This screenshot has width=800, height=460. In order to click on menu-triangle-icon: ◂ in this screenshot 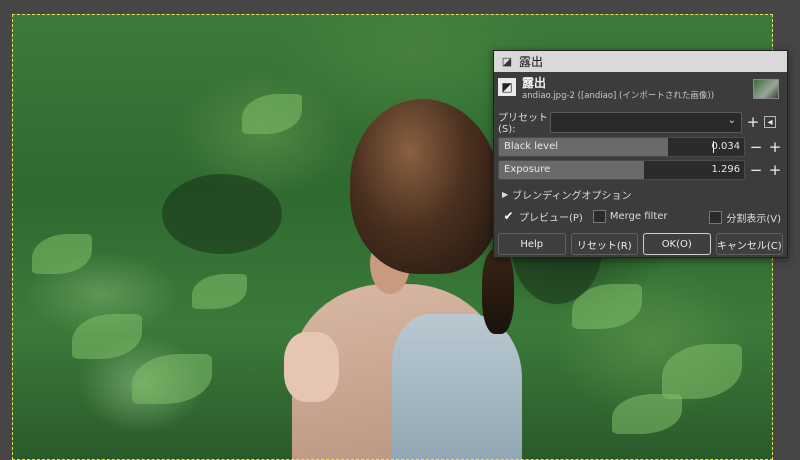, I will do `click(770, 122)`.